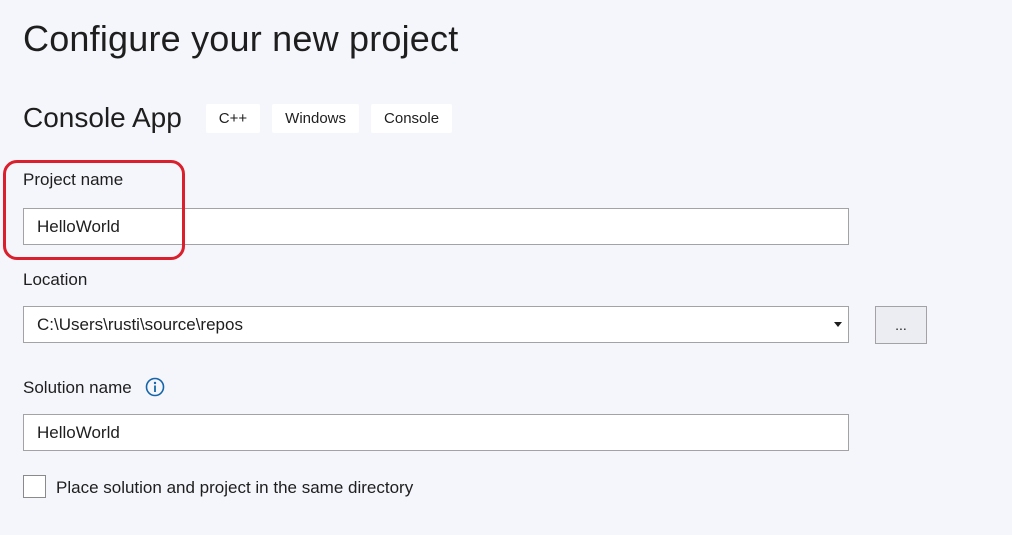 The width and height of the screenshot is (1012, 535). Describe the element at coordinates (55, 279) in the screenshot. I see `location-label: Location` at that location.